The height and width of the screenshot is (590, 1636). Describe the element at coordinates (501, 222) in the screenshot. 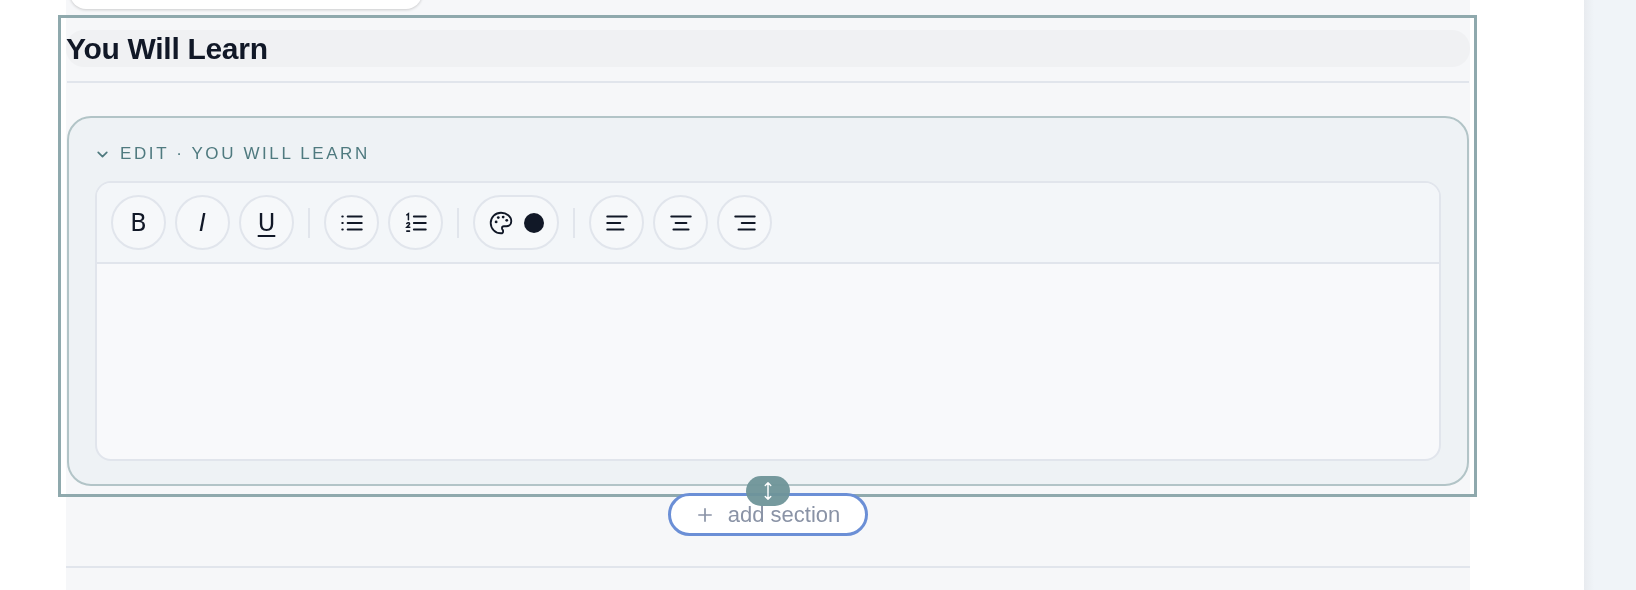

I see `palette-icon` at that location.